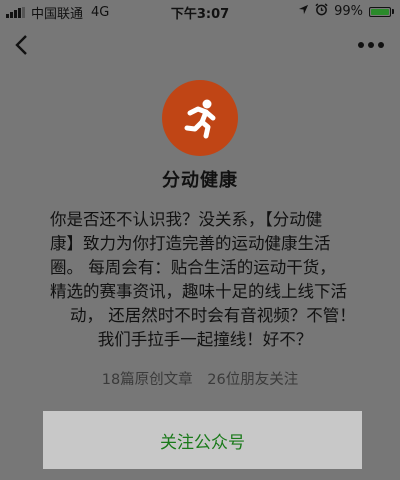  Describe the element at coordinates (381, 11) in the screenshot. I see `battery-icon` at that location.